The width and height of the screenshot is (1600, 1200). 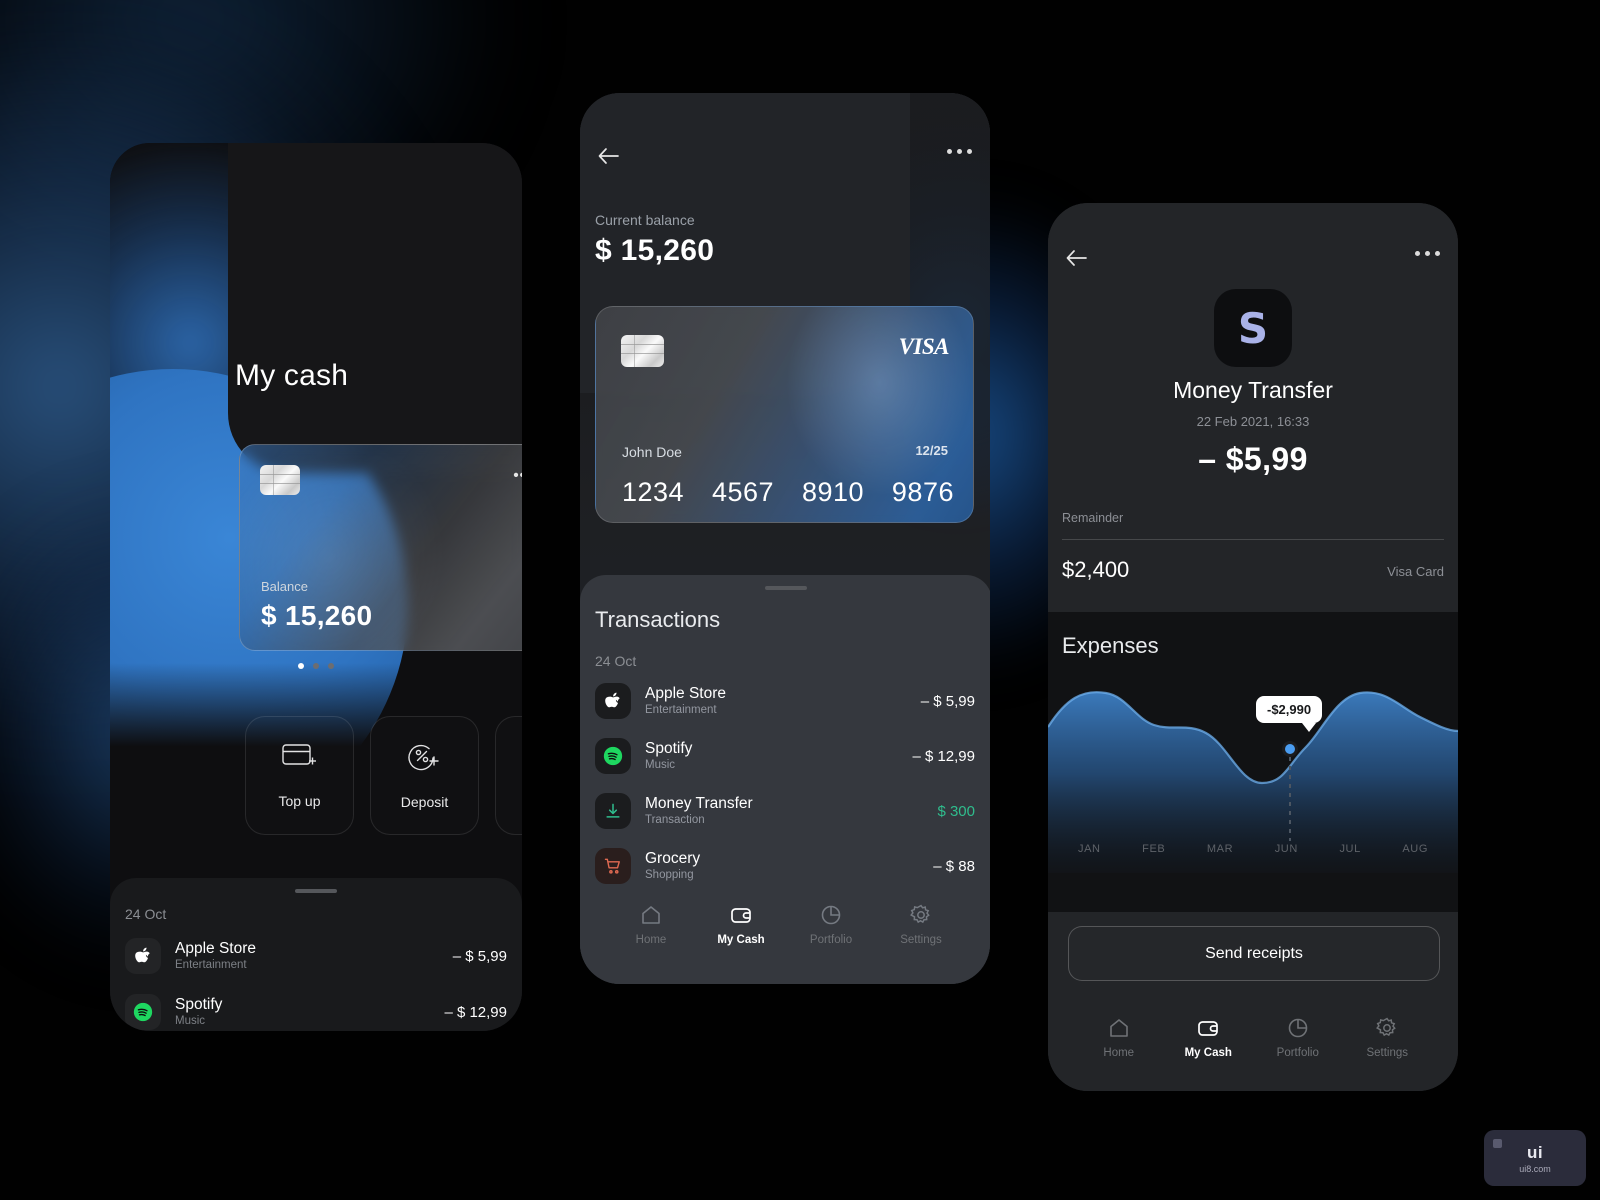 What do you see at coordinates (1089, 849) in the screenshot?
I see `axis-tick-label: JAN` at bounding box center [1089, 849].